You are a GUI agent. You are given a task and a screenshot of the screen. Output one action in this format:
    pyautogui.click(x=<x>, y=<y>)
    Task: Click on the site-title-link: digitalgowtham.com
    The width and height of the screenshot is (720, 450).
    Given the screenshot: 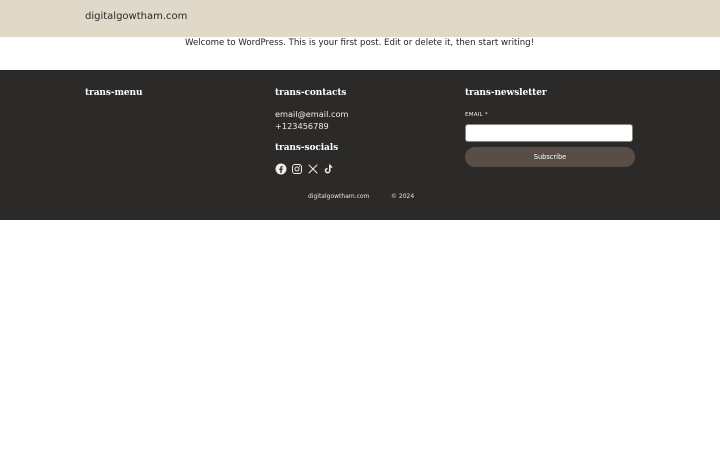 What is the action you would take?
    pyautogui.click(x=136, y=16)
    